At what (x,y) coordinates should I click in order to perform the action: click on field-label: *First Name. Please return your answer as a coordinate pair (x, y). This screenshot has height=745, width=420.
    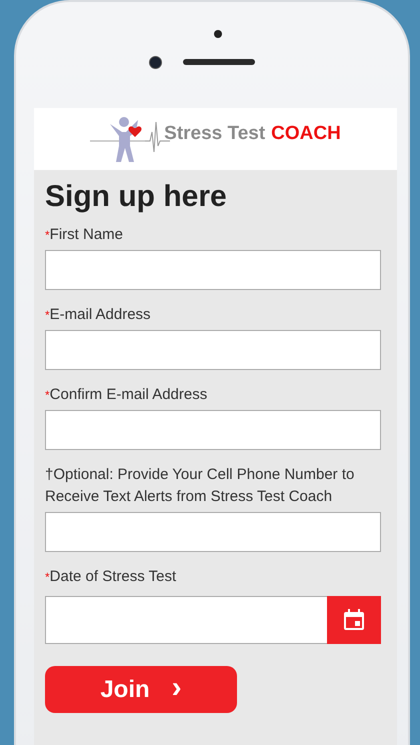
    Looking at the image, I should click on (84, 235).